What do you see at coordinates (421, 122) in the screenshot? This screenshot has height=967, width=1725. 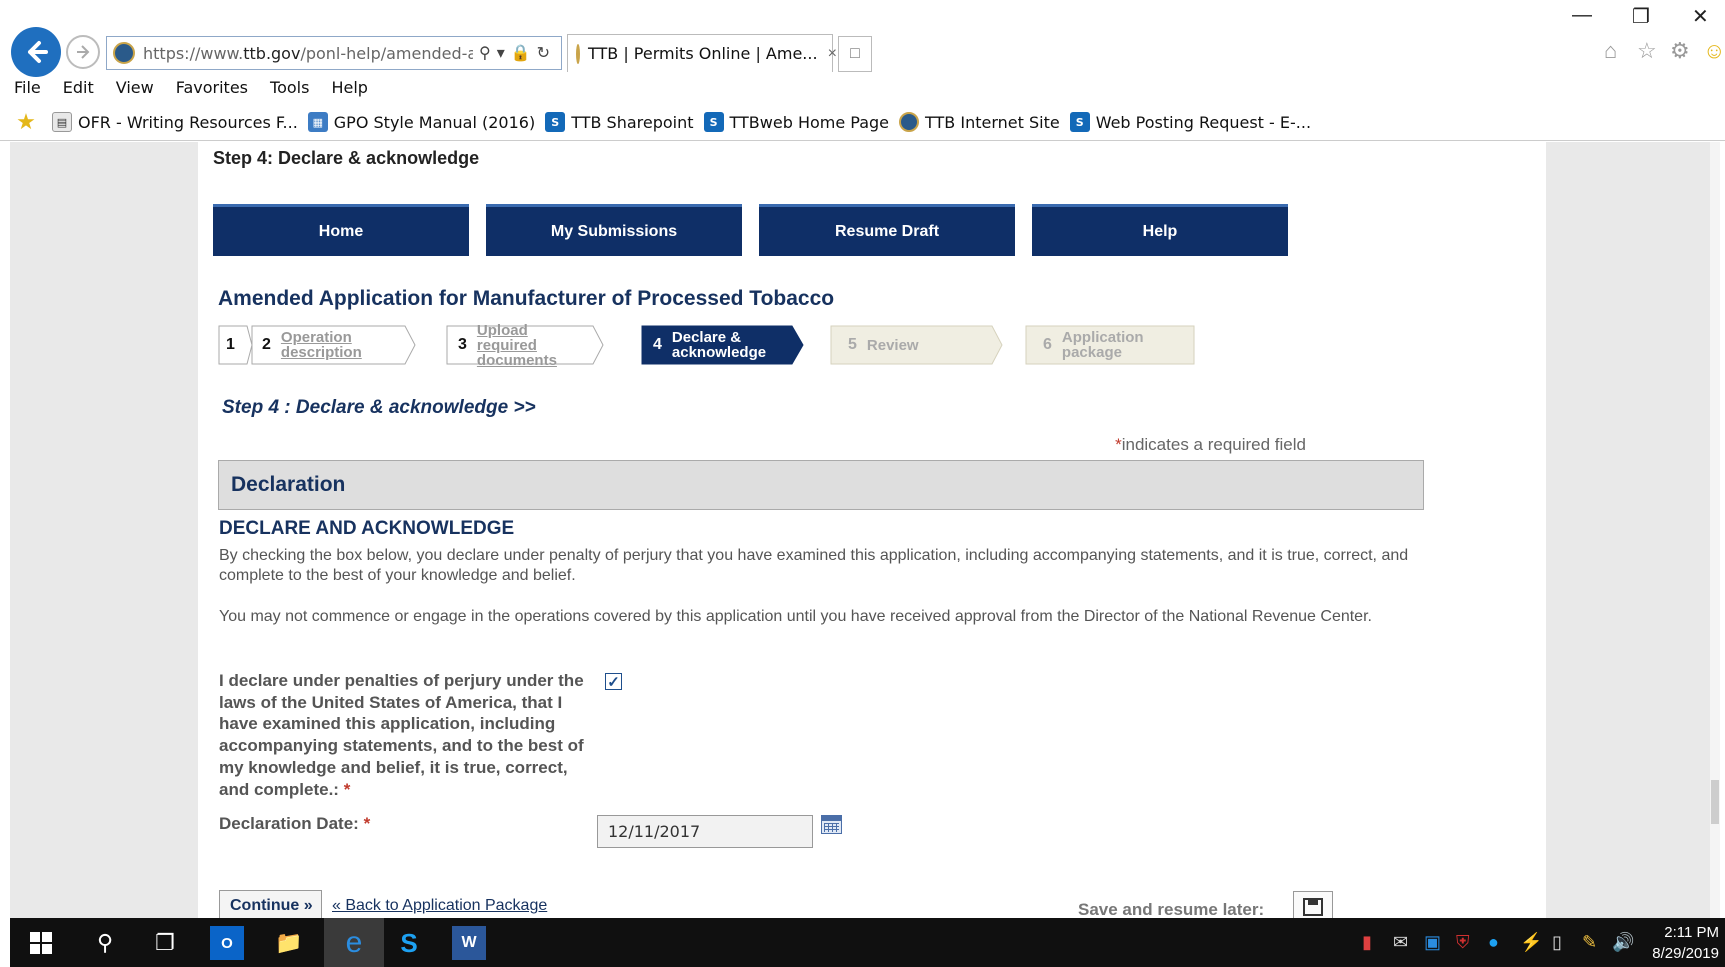 I see `favorite-gpo: ▦ GPO Style Manual (2016)` at bounding box center [421, 122].